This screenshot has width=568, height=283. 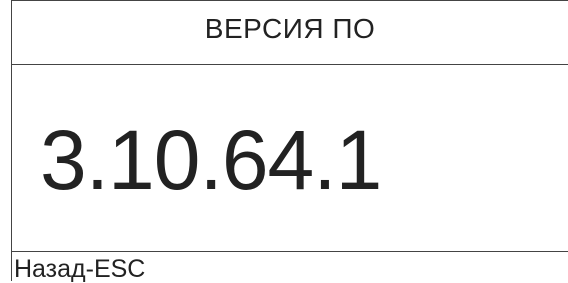 What do you see at coordinates (290, 251) in the screenshot?
I see `footer-divider` at bounding box center [290, 251].